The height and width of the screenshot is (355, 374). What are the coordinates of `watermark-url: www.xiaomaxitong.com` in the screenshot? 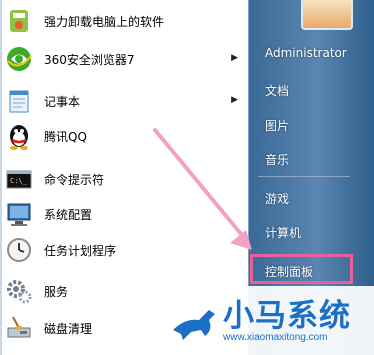 It's located at (275, 337).